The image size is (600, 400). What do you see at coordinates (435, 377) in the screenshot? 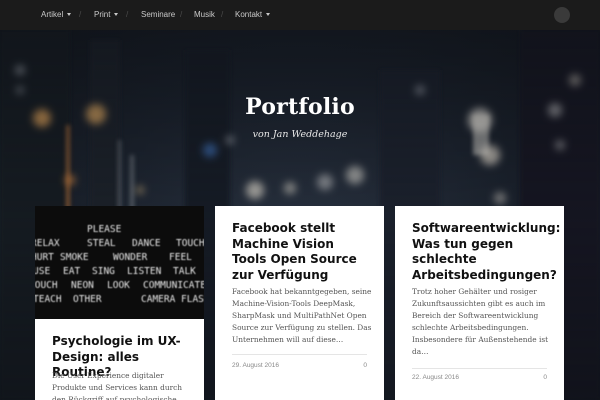
I see `article-date: 22. August 2016` at bounding box center [435, 377].